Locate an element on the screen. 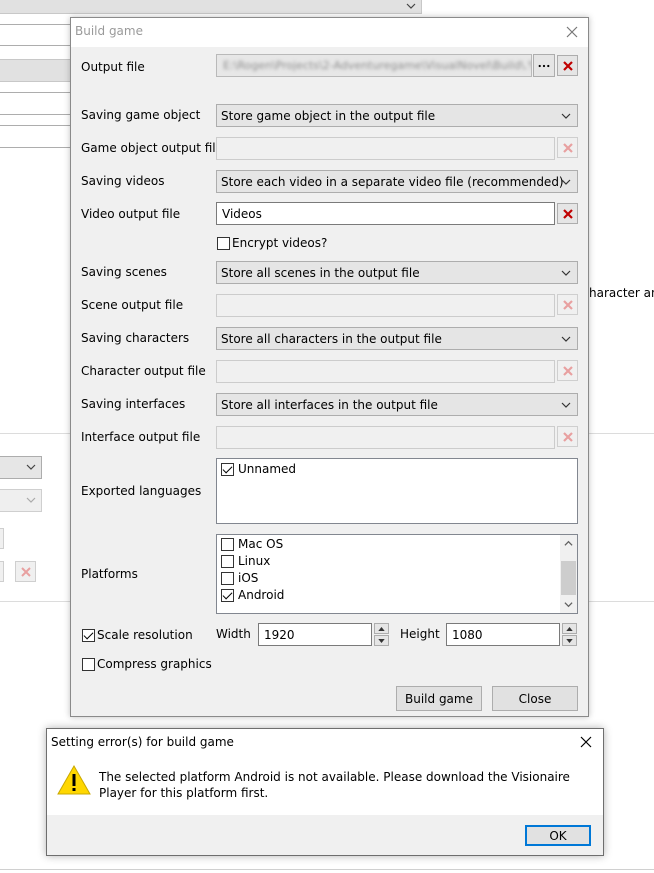 The height and width of the screenshot is (873, 654). saving-interfaces-select: Store all interfaces in the output file is located at coordinates (397, 404).